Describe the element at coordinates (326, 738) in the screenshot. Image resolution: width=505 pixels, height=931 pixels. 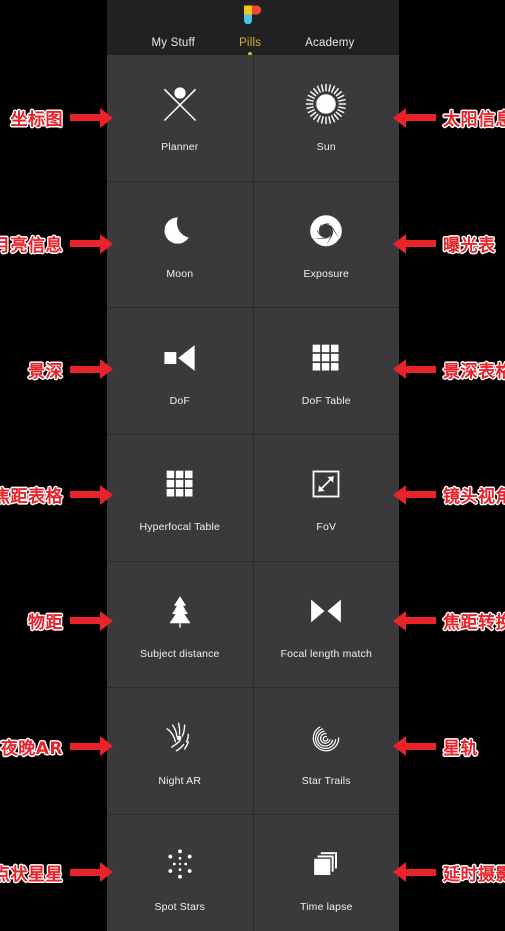
I see `star-trails-icon` at that location.